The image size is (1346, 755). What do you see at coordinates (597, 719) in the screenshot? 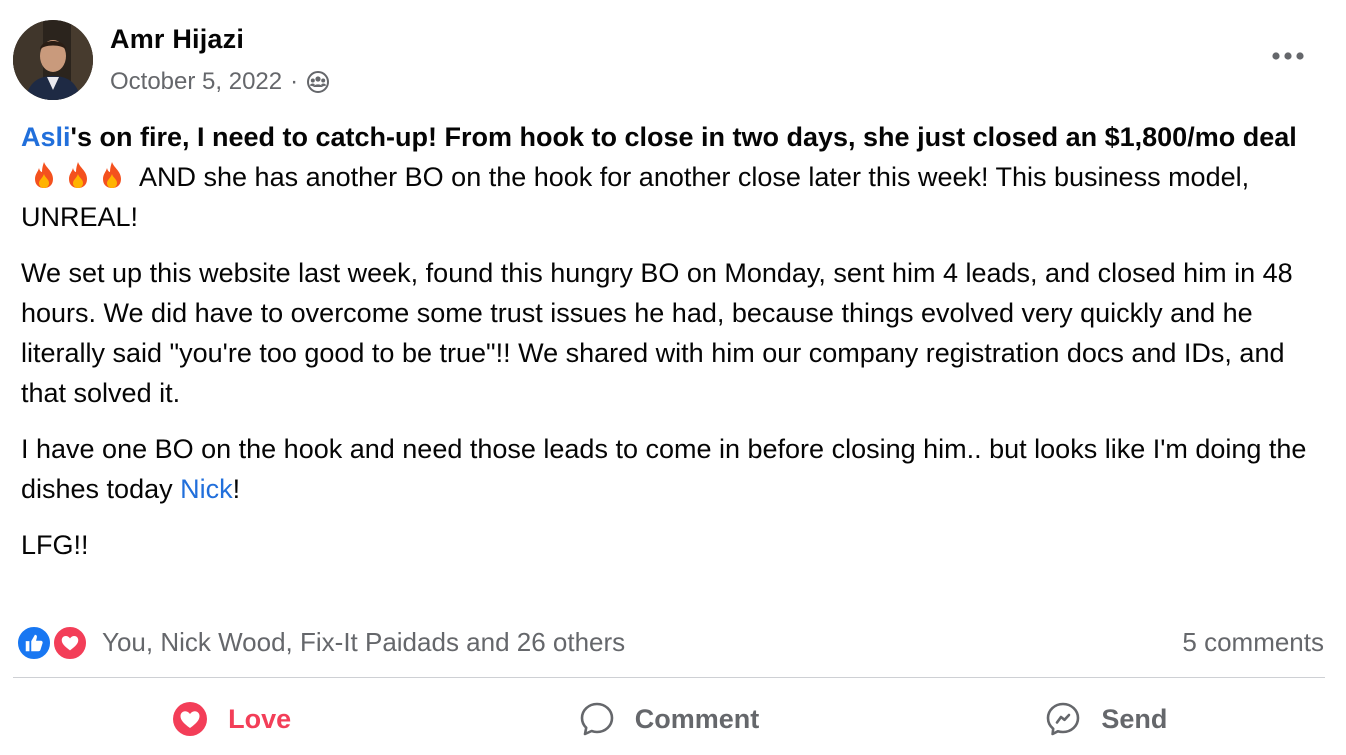
I see `comment-icon` at bounding box center [597, 719].